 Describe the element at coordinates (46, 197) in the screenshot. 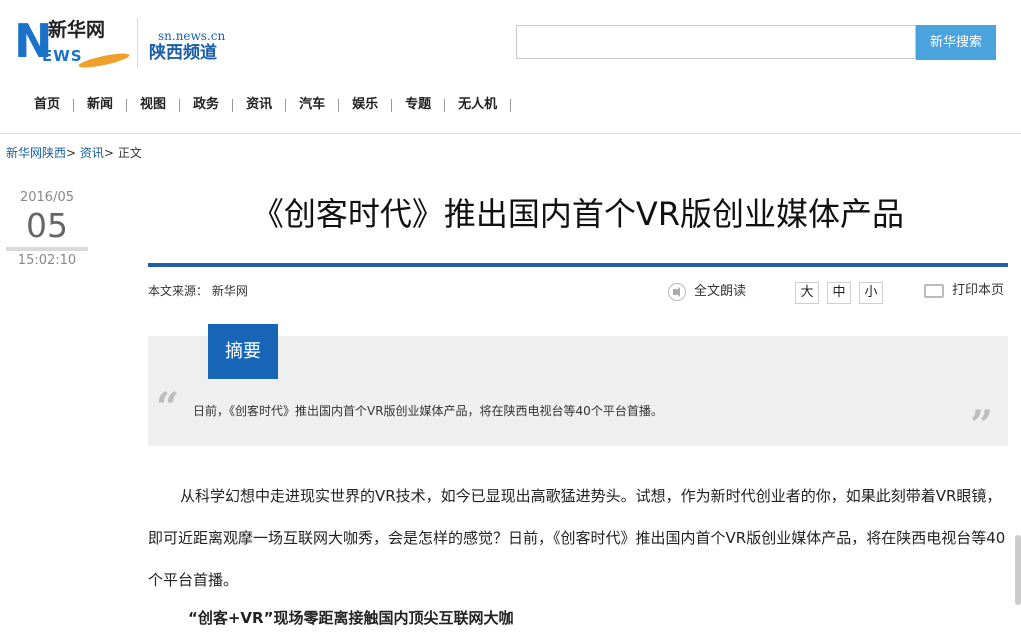

I see `date-year-month: 2016/05` at that location.